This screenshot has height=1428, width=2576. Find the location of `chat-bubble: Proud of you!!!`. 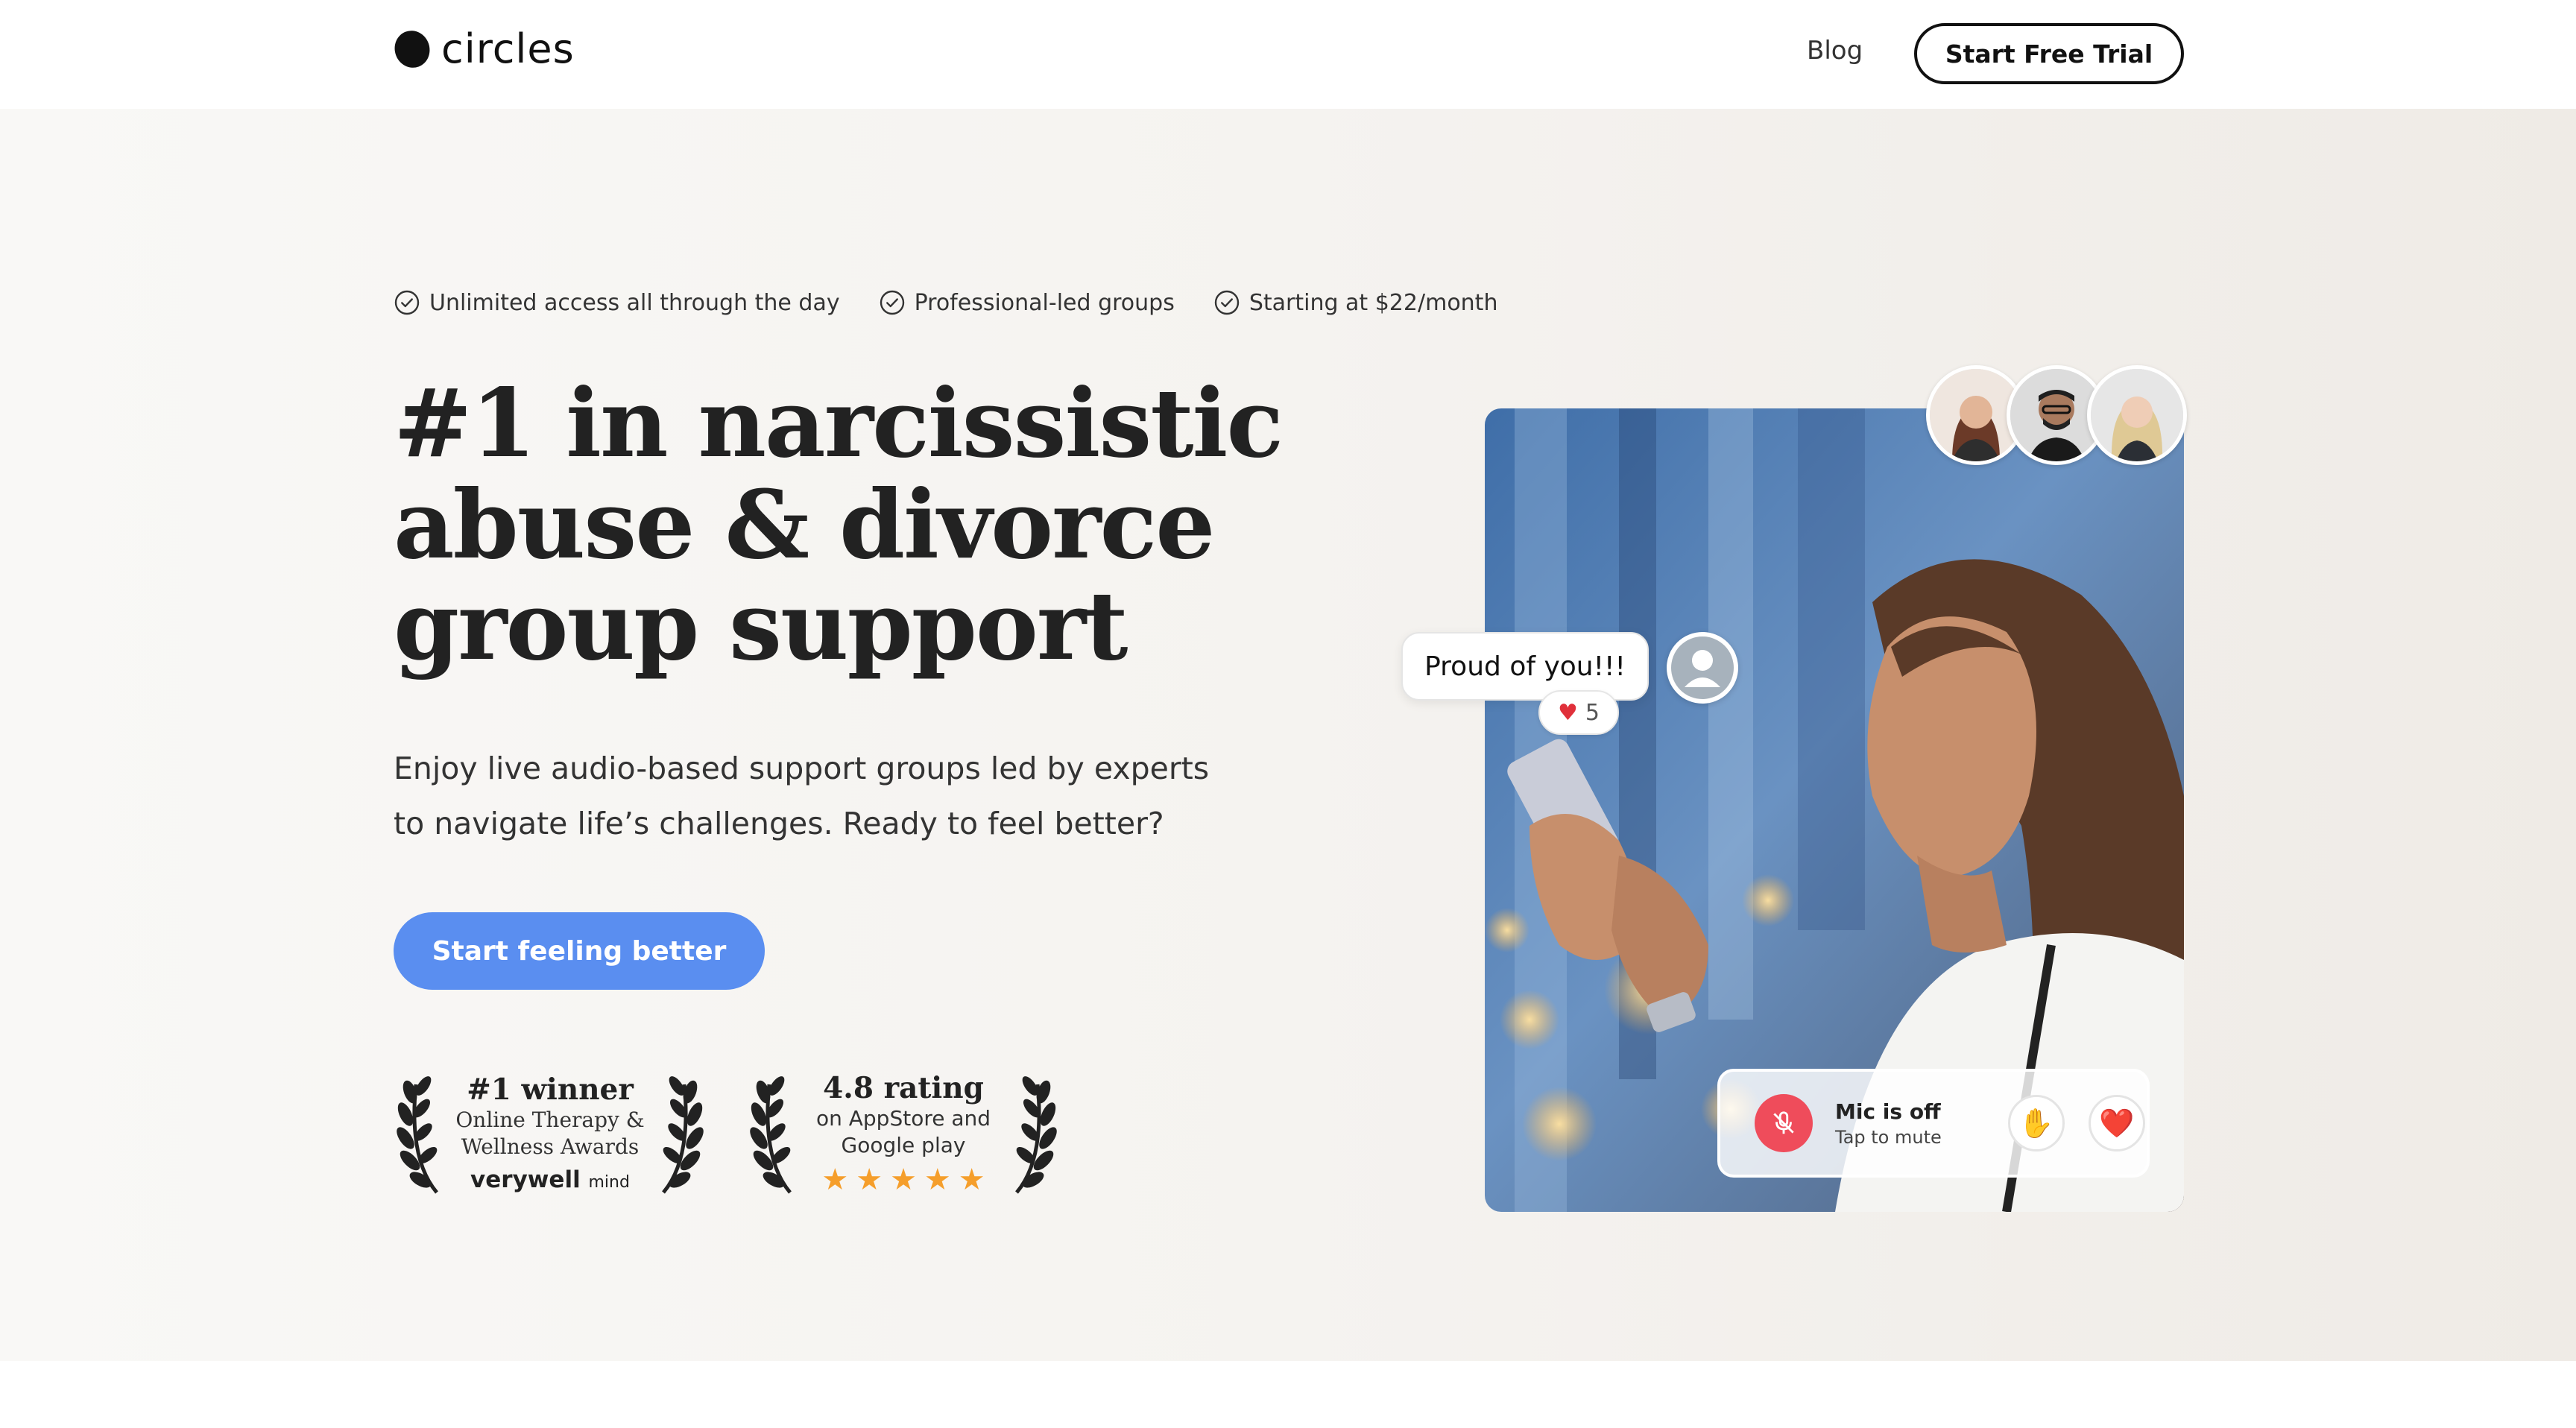

chat-bubble: Proud of you!!! is located at coordinates (1525, 666).